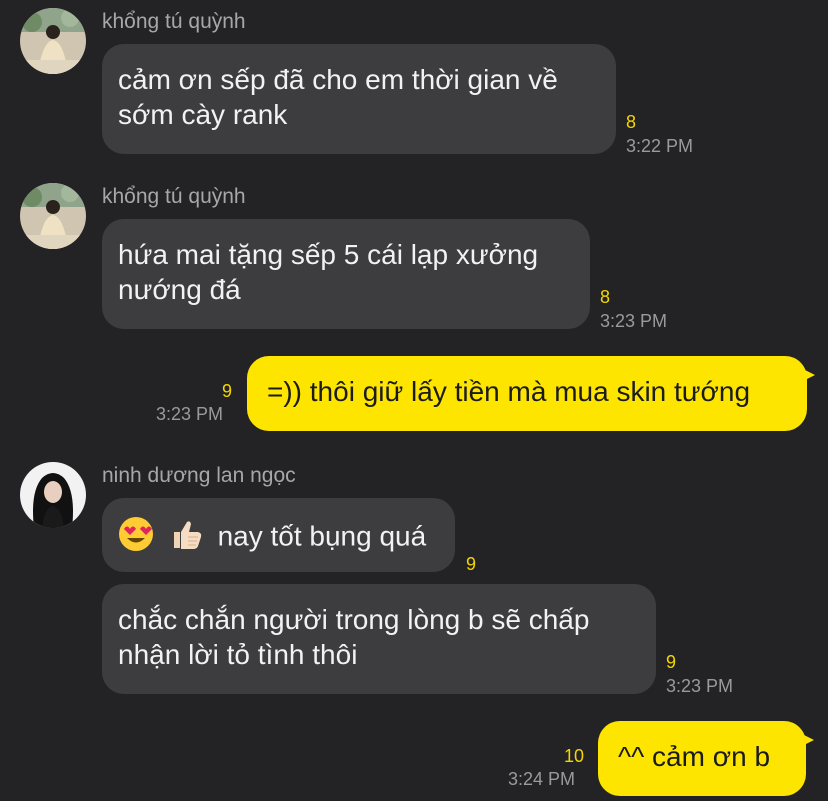 This screenshot has height=801, width=828. Describe the element at coordinates (186, 538) in the screenshot. I see `thumbs-up-emoji` at that location.